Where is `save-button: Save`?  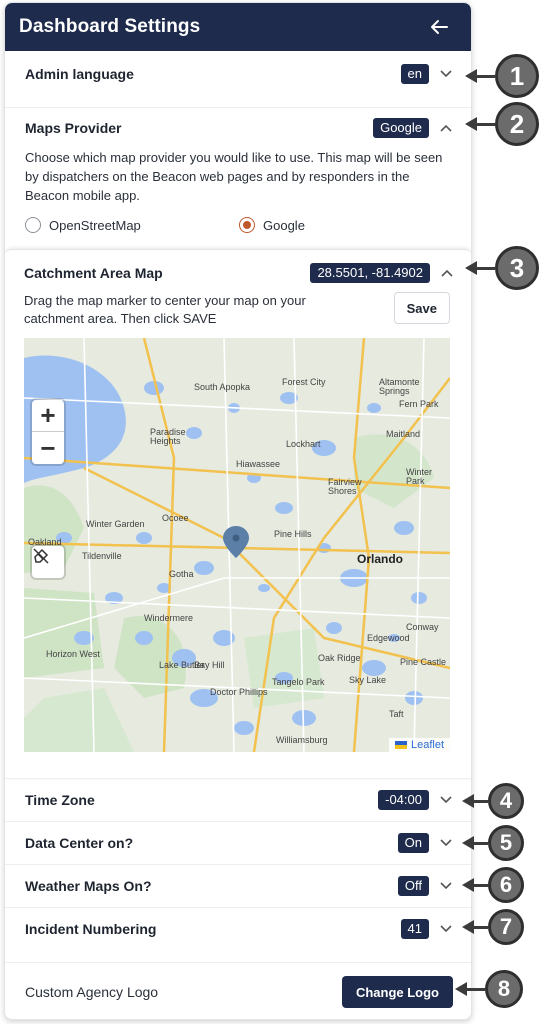
save-button: Save is located at coordinates (421, 308).